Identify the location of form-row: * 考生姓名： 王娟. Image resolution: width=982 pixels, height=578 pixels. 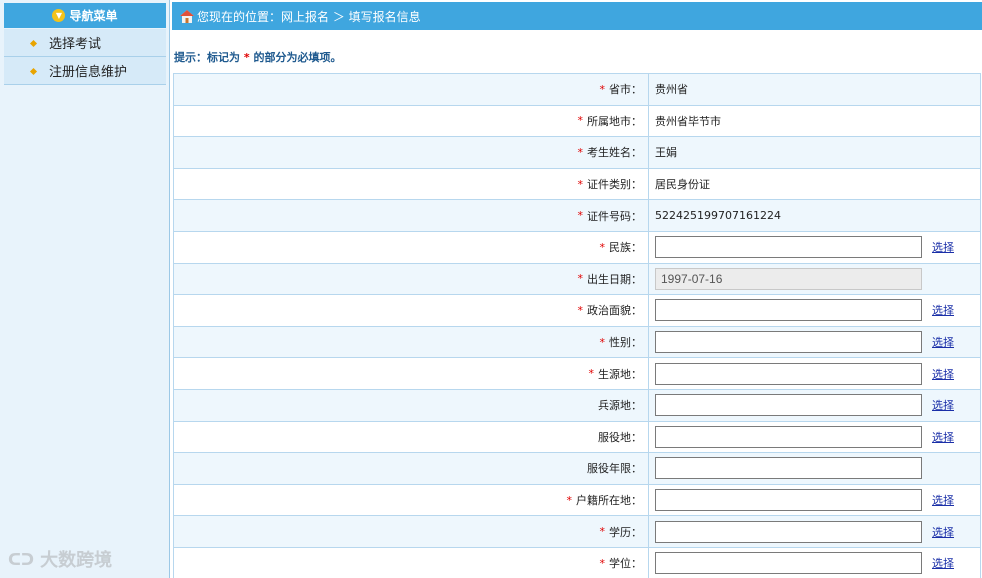
(577, 153).